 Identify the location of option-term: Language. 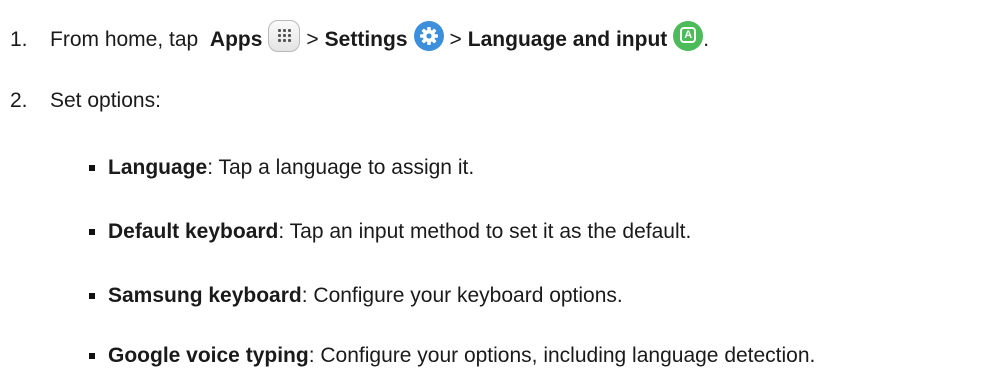
(158, 167).